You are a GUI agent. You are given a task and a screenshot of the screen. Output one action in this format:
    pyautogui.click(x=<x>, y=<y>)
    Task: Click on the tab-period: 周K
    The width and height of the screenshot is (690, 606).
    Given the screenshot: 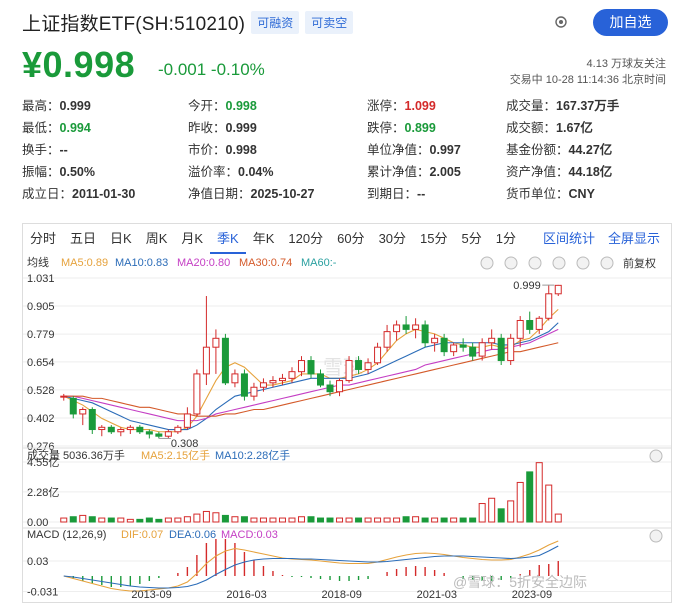 What is the action you would take?
    pyautogui.click(x=157, y=239)
    